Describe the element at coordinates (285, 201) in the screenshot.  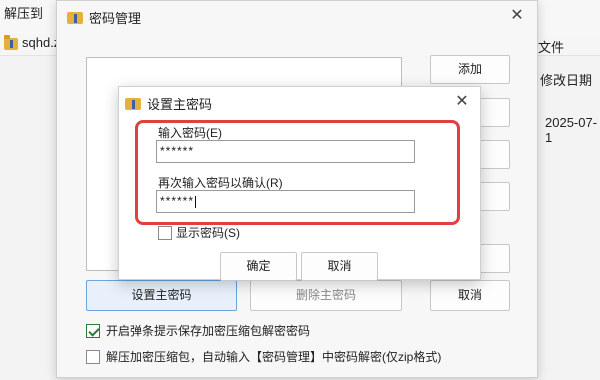
I see `confirm-password-input: ******` at that location.